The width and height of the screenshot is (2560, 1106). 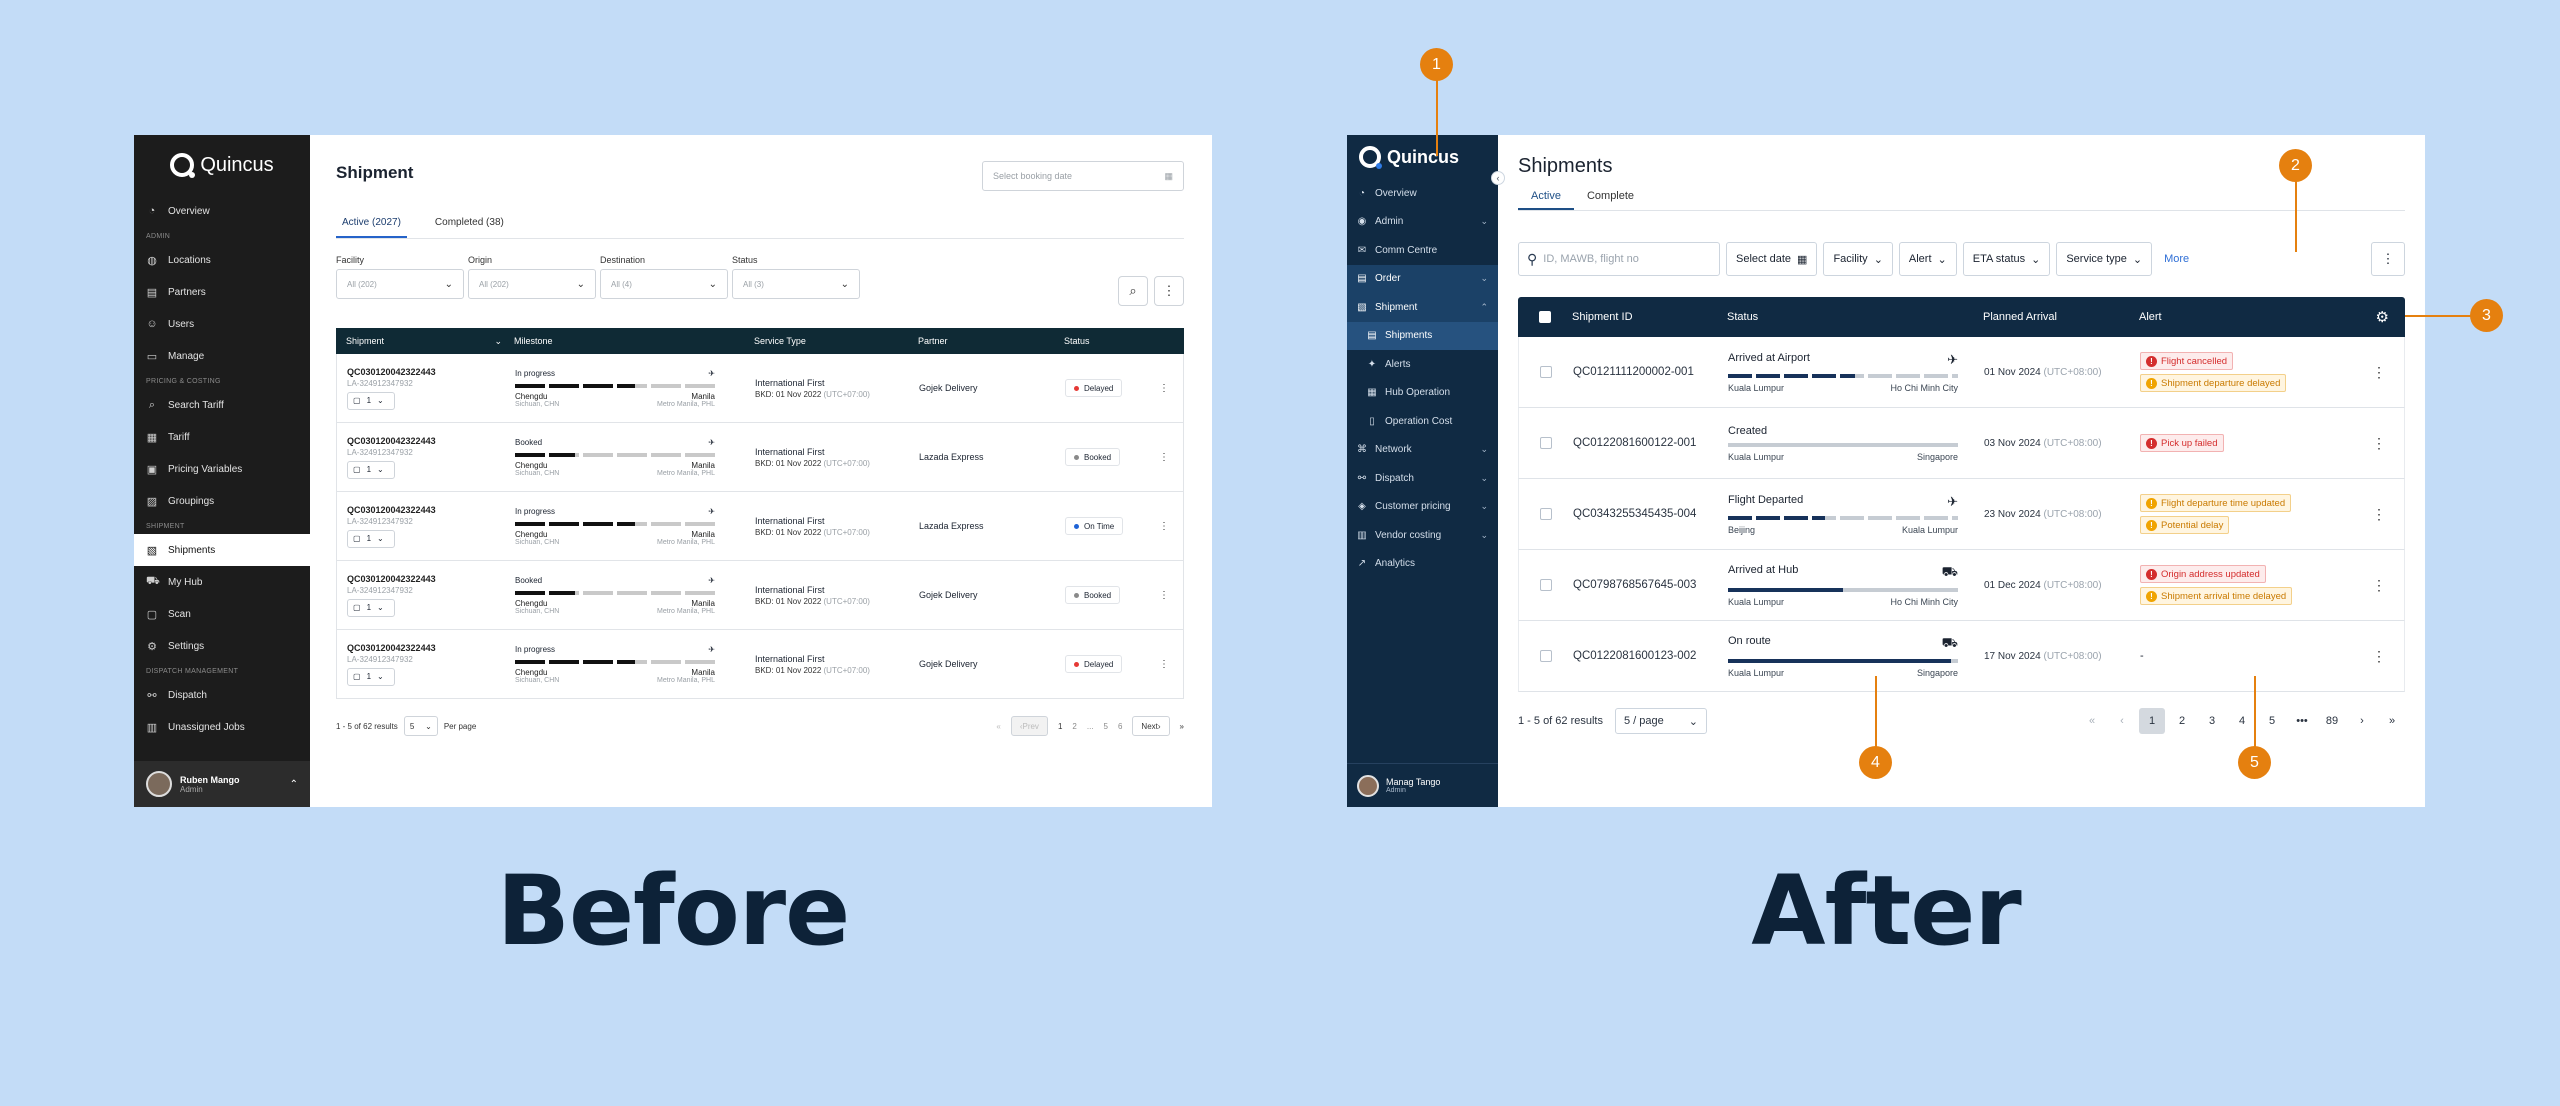 What do you see at coordinates (2242, 721) in the screenshot?
I see `page-number: 4` at bounding box center [2242, 721].